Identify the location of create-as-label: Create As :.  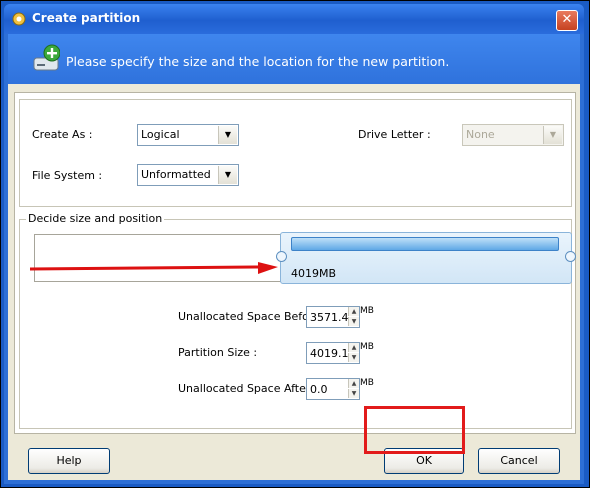
(62, 134).